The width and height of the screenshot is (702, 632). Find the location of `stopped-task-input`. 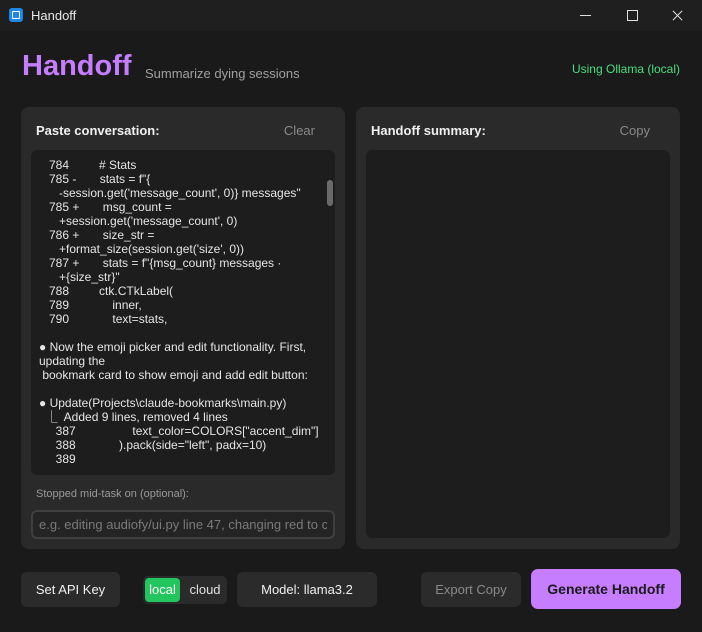

stopped-task-input is located at coordinates (183, 524).